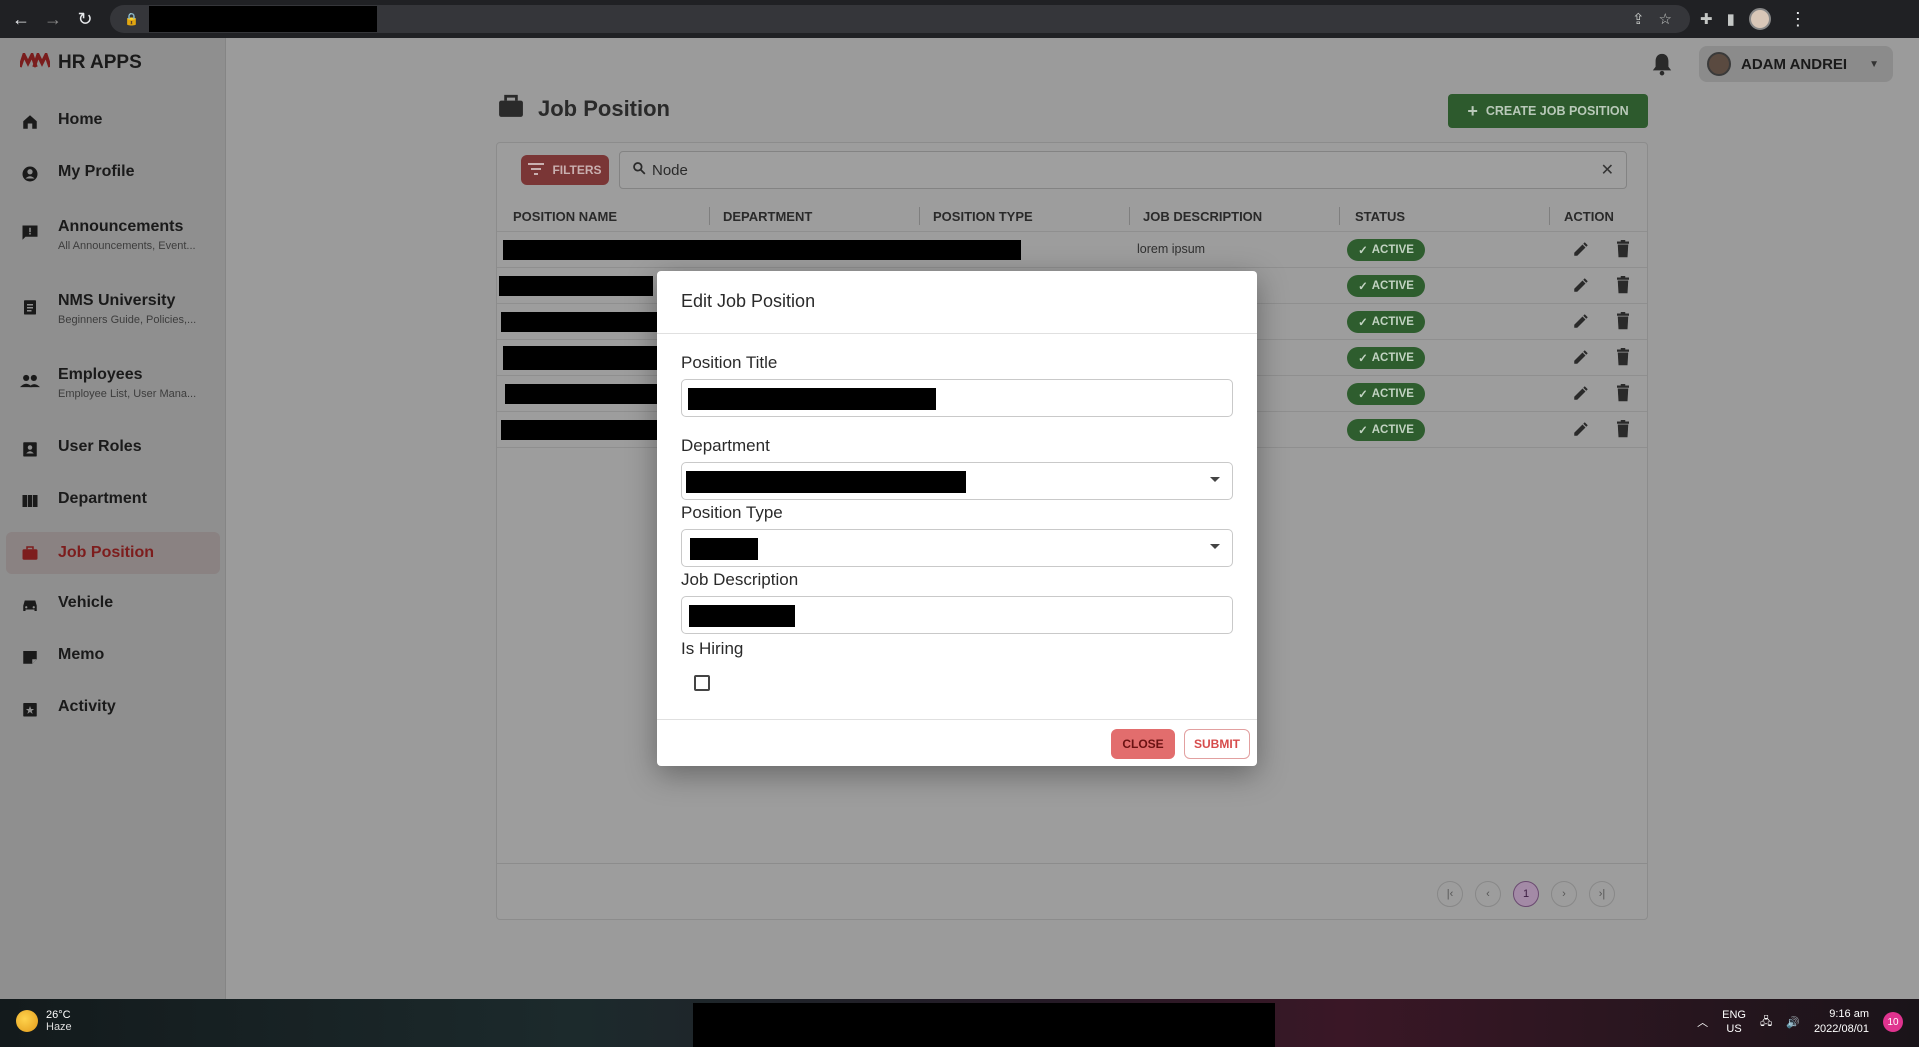 Image resolution: width=1919 pixels, height=1047 pixels. Describe the element at coordinates (732, 512) in the screenshot. I see `position-type-label: Position Type` at that location.